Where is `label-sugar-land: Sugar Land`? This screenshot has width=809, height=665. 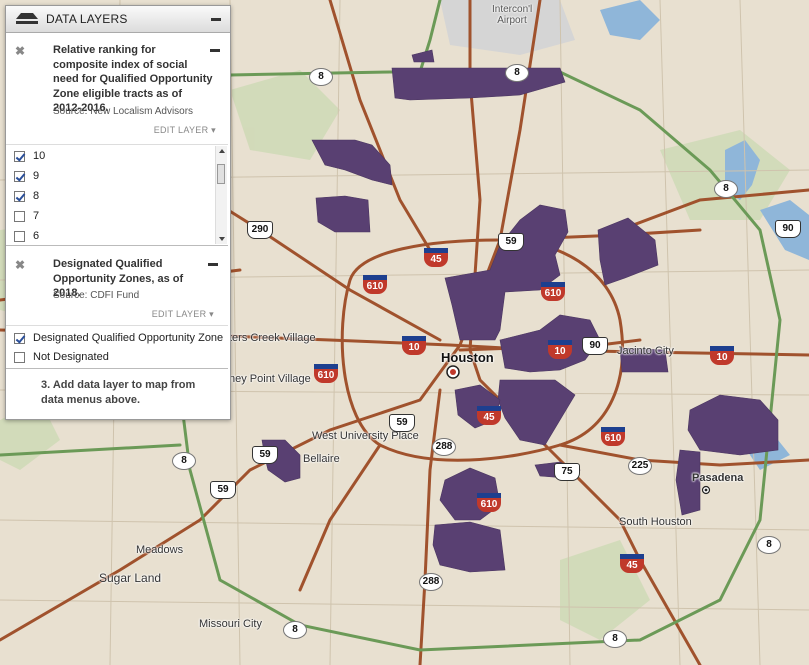 label-sugar-land: Sugar Land is located at coordinates (130, 578).